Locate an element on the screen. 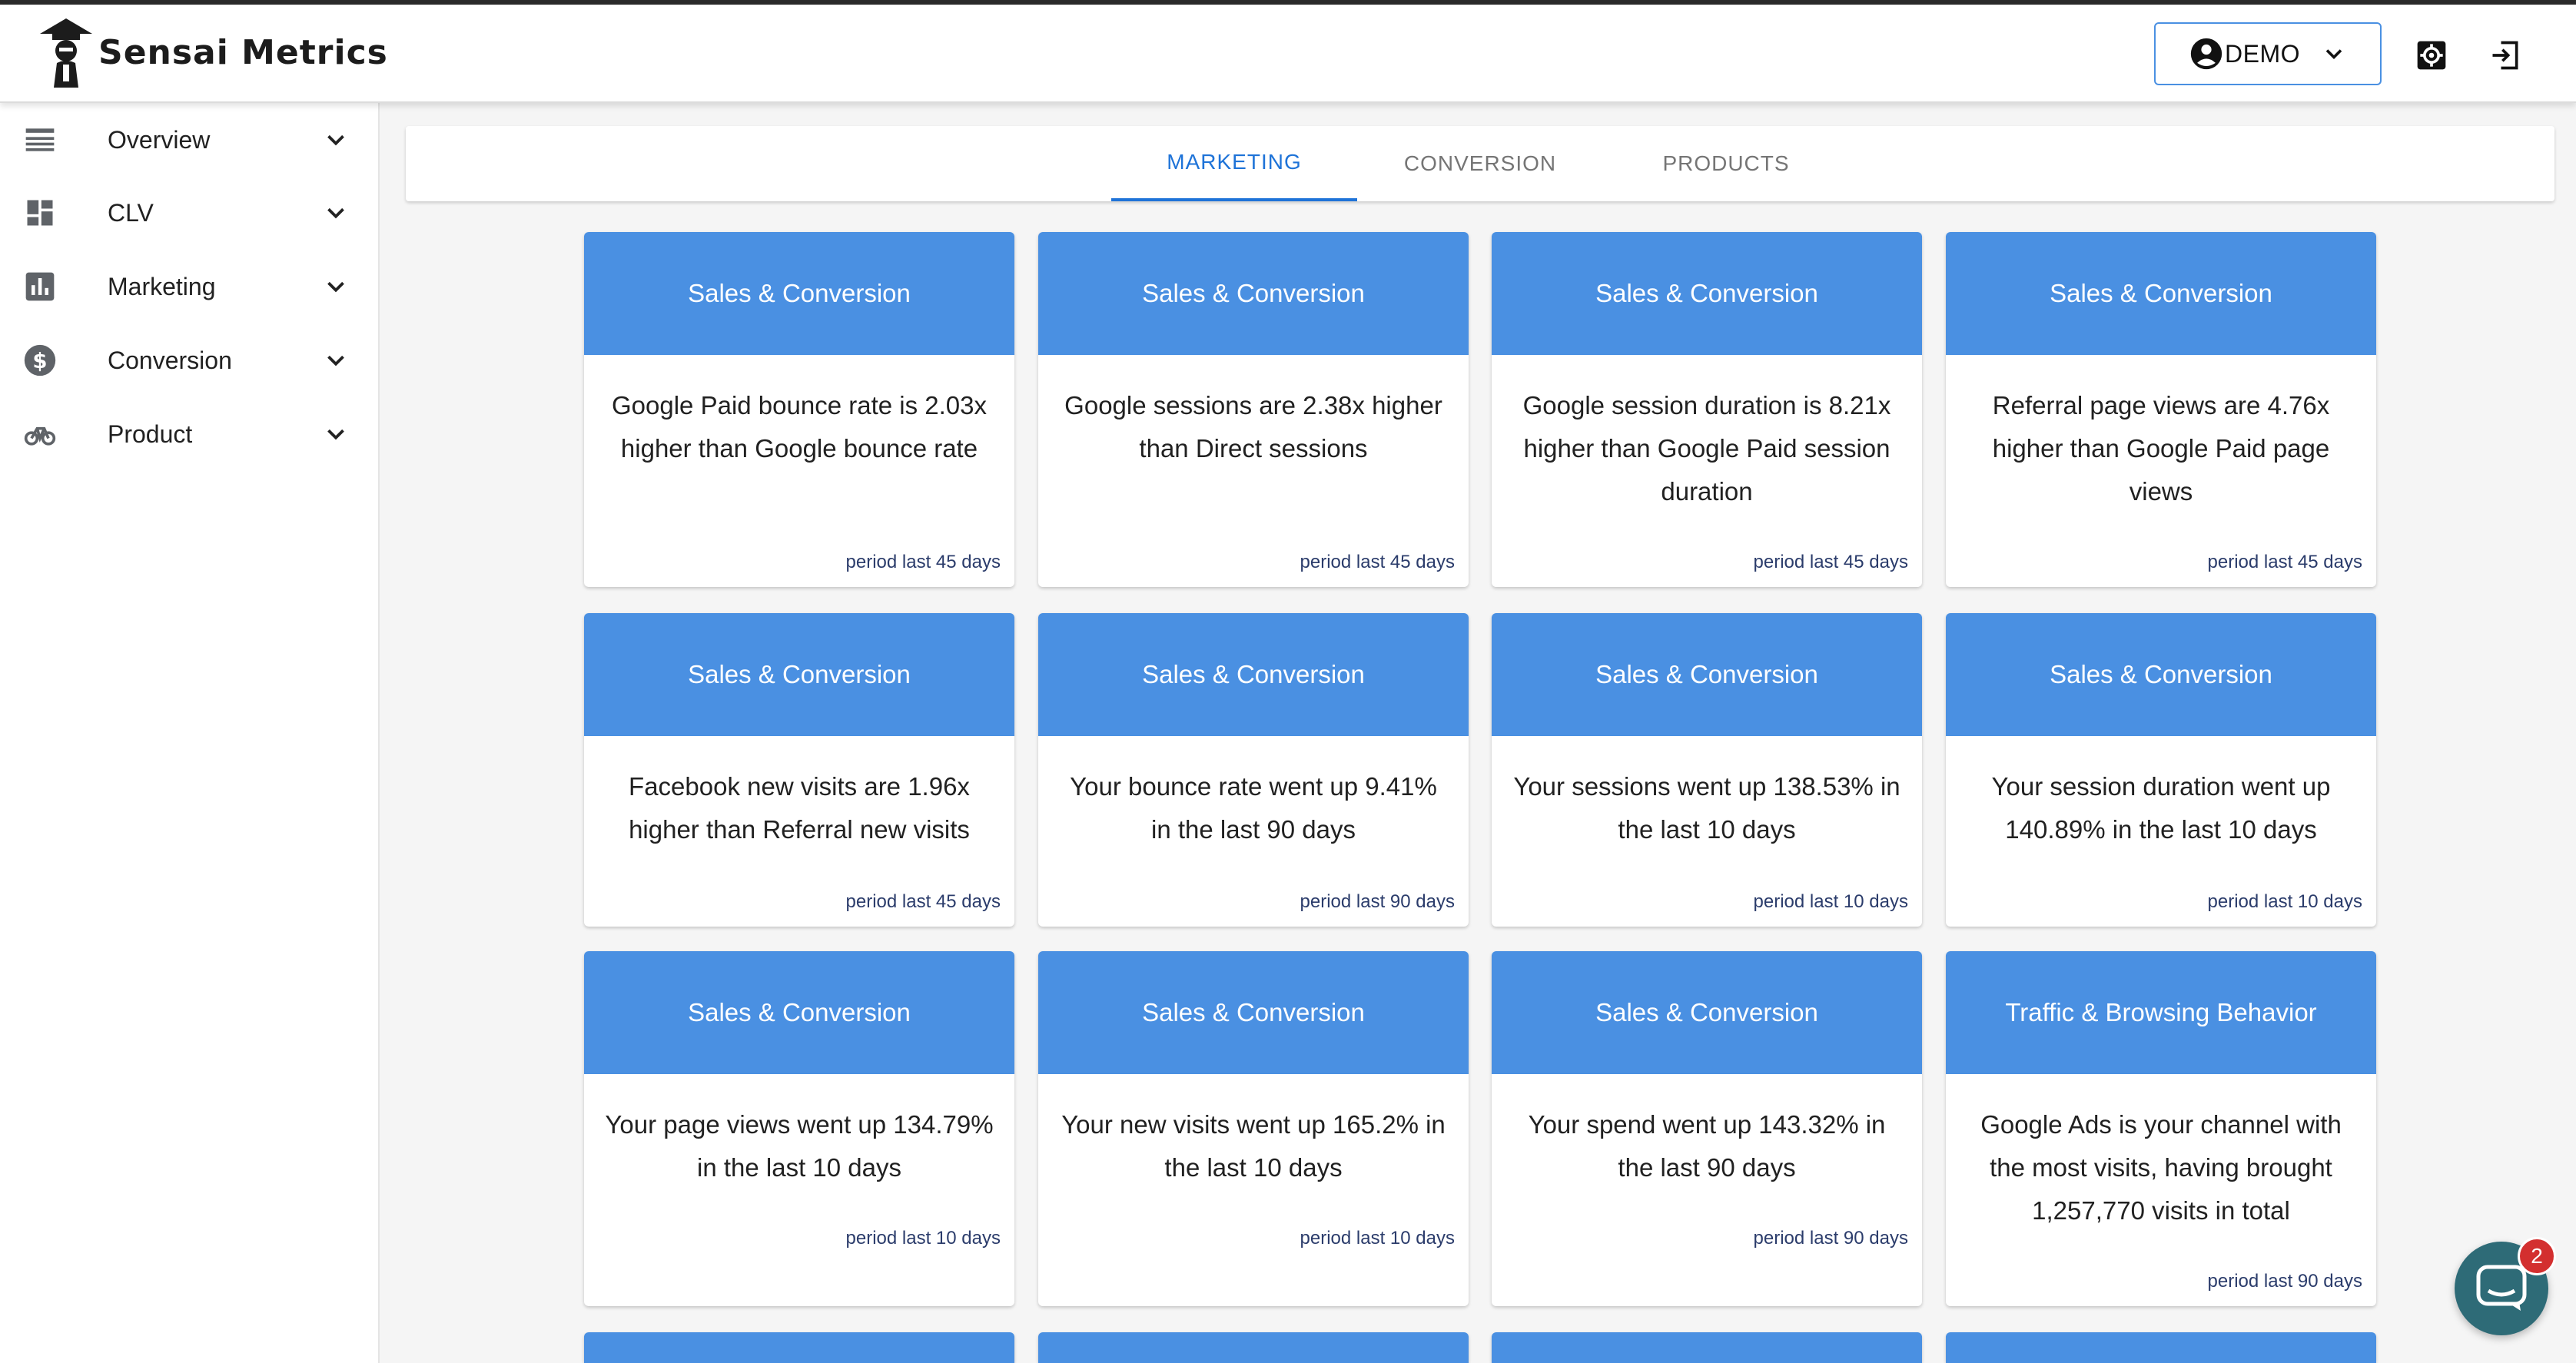 Image resolution: width=2576 pixels, height=1363 pixels. sidebar-item-overview: Overview is located at coordinates (190, 139).